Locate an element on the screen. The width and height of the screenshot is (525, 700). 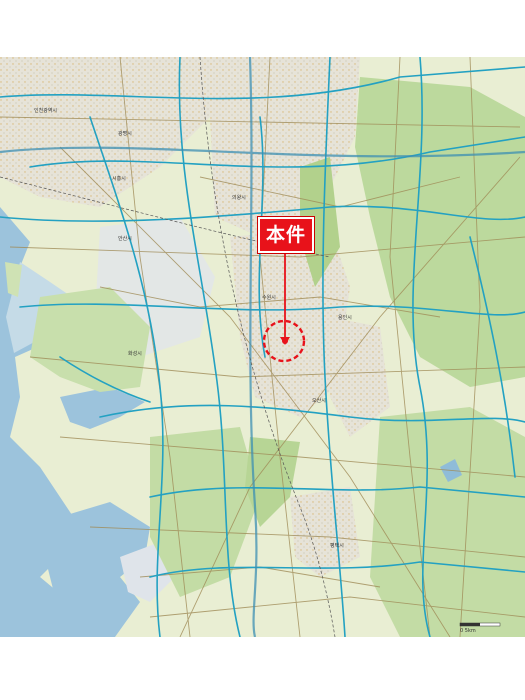
place-label: 화성시 is located at coordinates (135, 353).